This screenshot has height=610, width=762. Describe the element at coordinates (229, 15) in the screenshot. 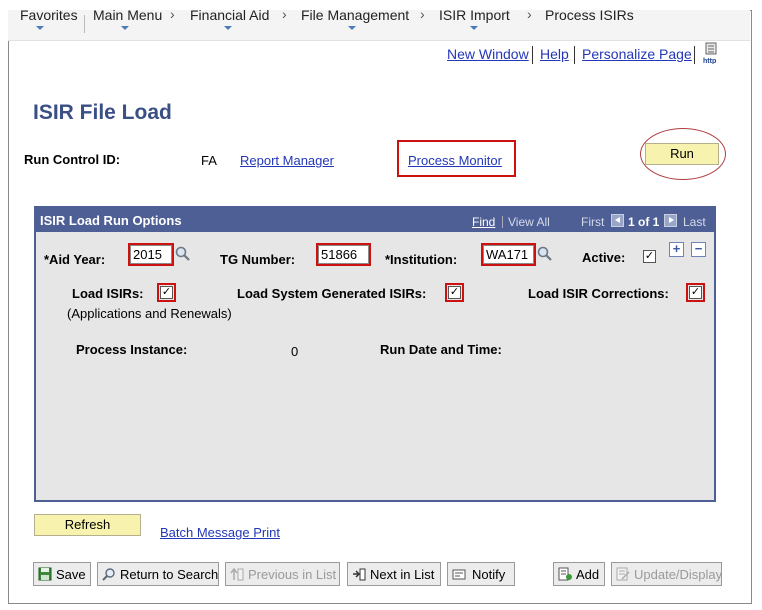

I see `nav-financial-aid: Financial Aid` at that location.